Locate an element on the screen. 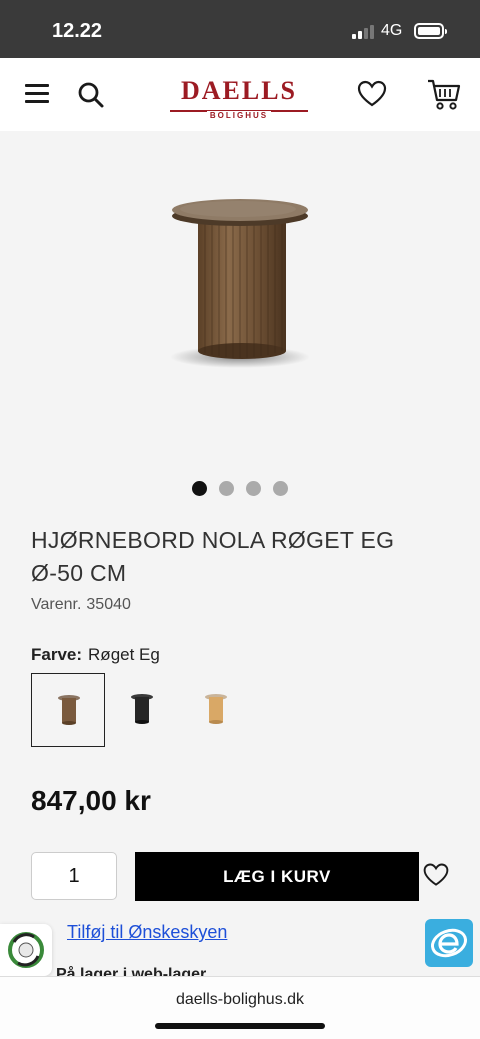 The width and height of the screenshot is (480, 1039). eco-badge-icon is located at coordinates (26, 950).